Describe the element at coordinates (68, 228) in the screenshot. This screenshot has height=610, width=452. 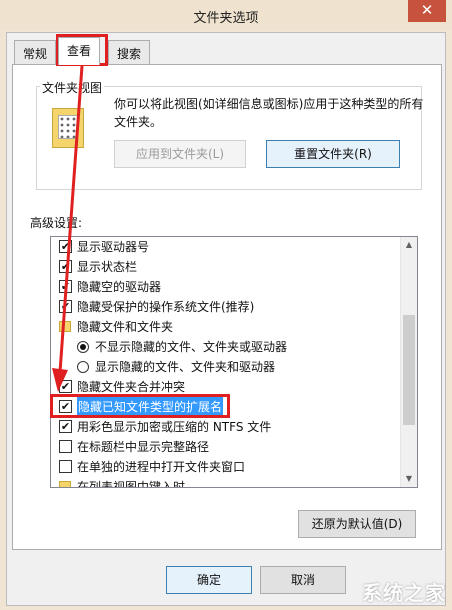
I see `annotation-arrow` at that location.